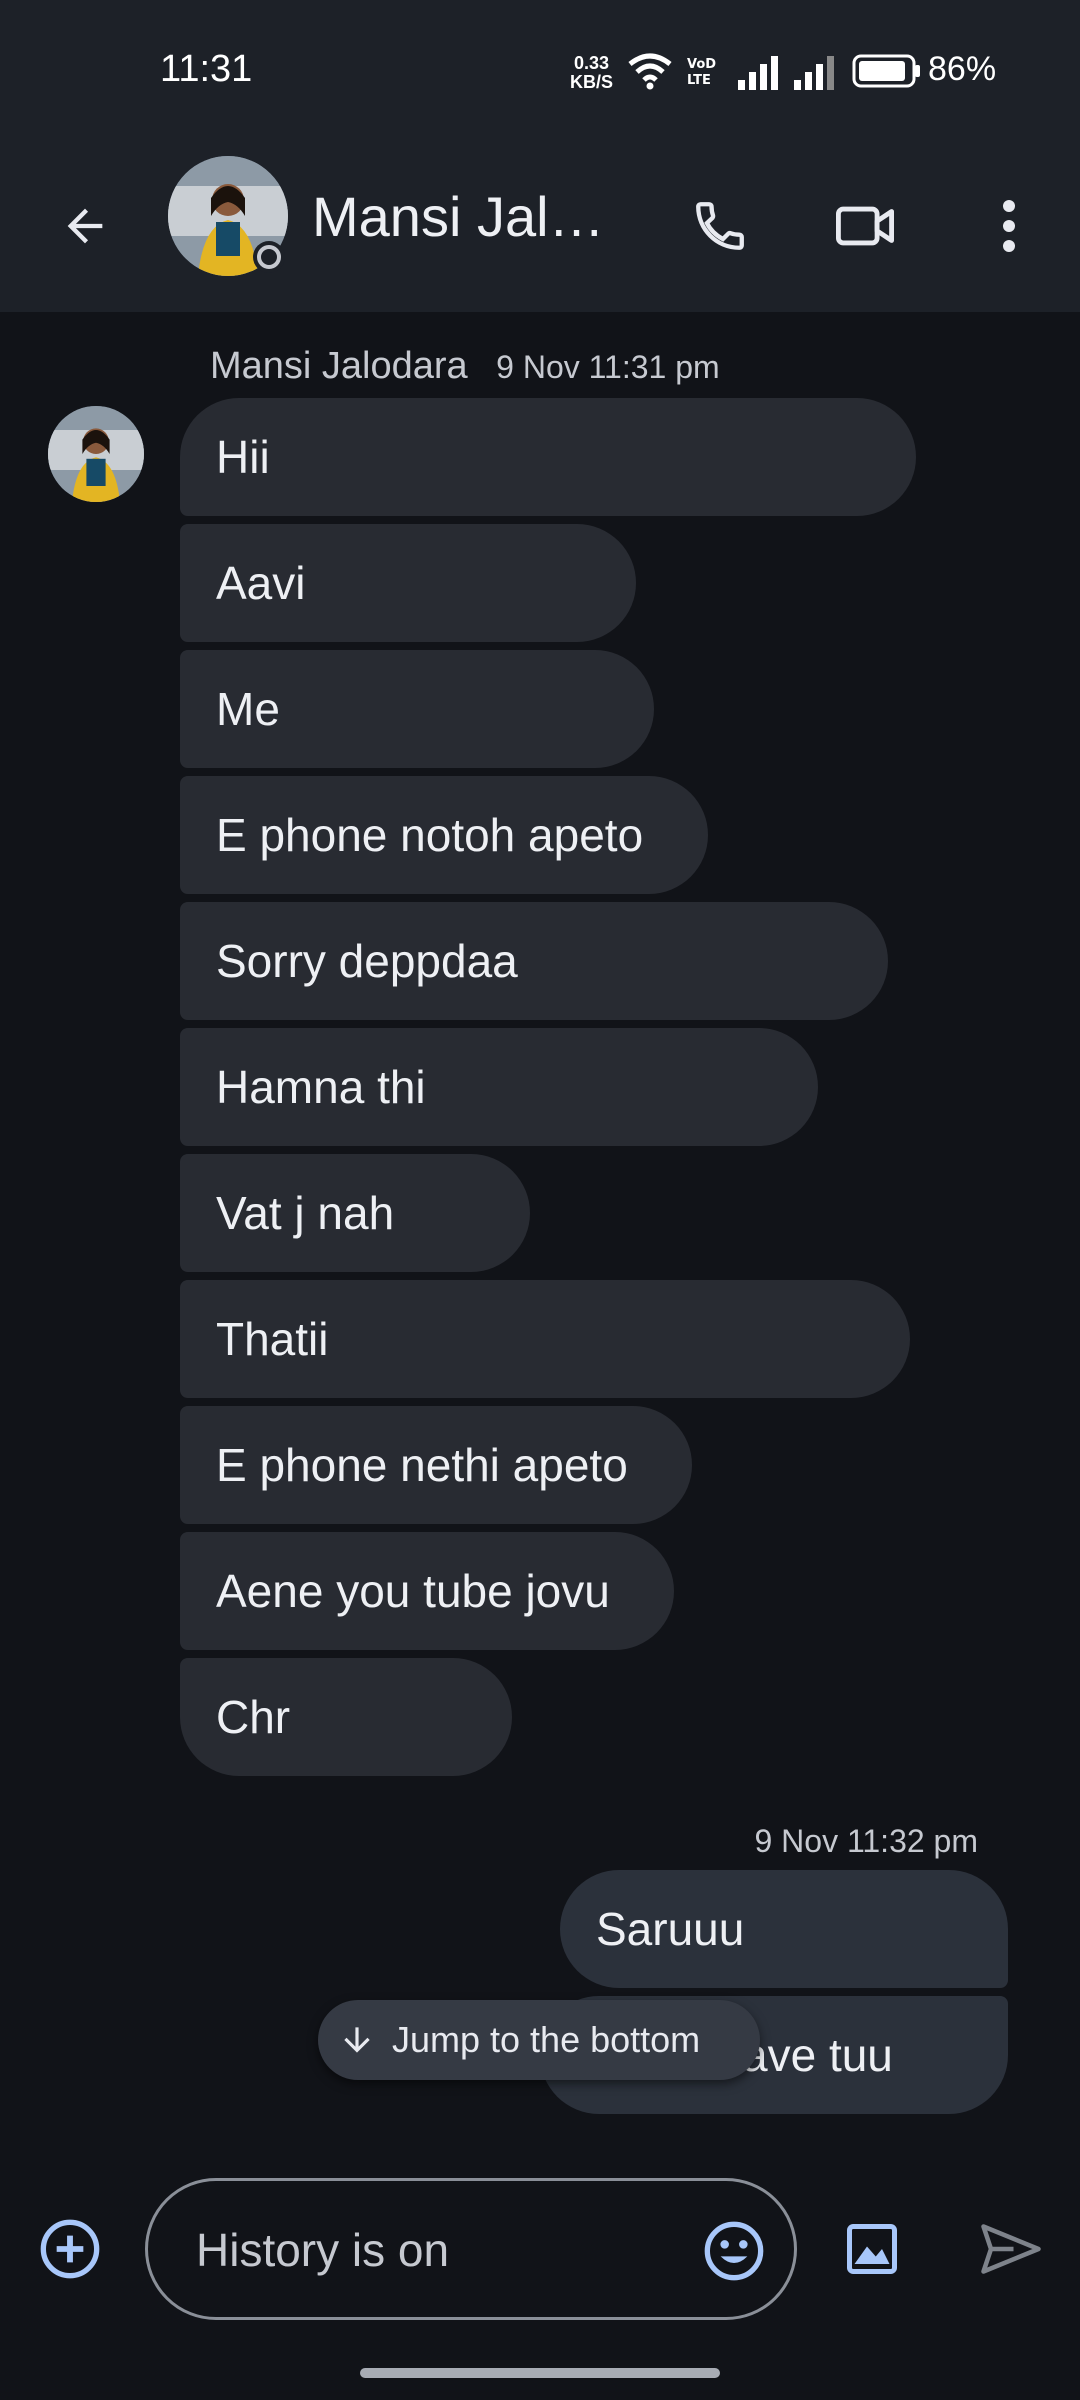 The height and width of the screenshot is (2400, 1080). I want to click on emoji-icon, so click(734, 2251).